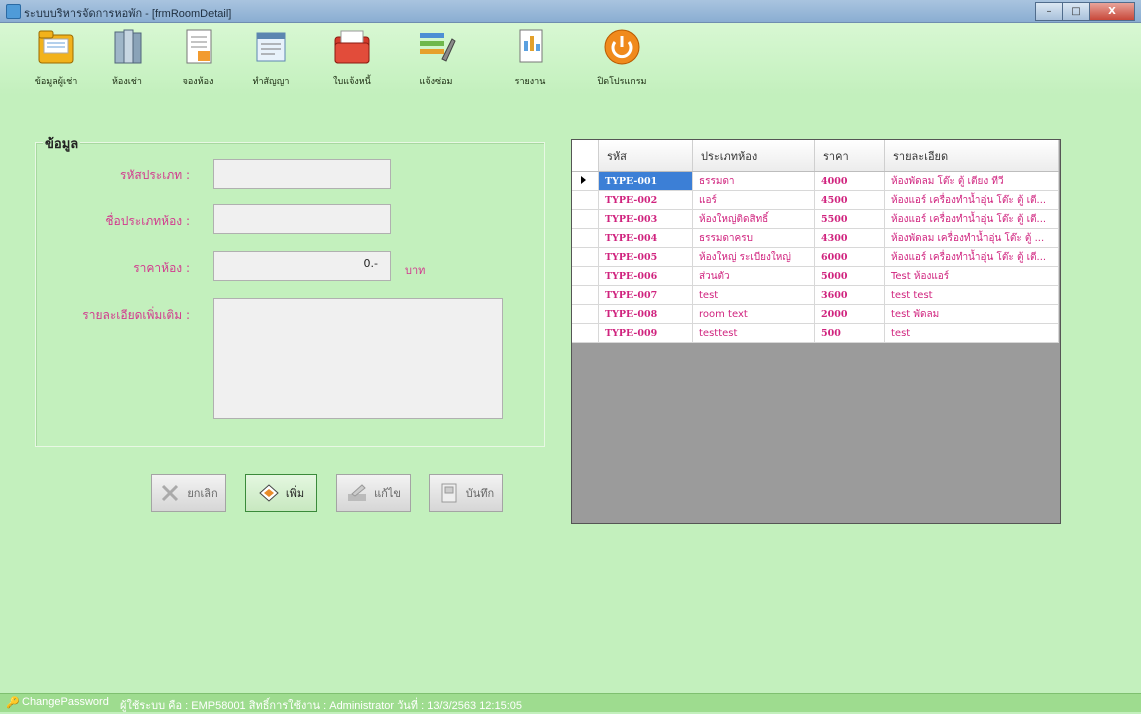 This screenshot has width=1141, height=714. I want to click on cell-type: ห้องใหญ่ติดสิทธิ์, so click(753, 219).